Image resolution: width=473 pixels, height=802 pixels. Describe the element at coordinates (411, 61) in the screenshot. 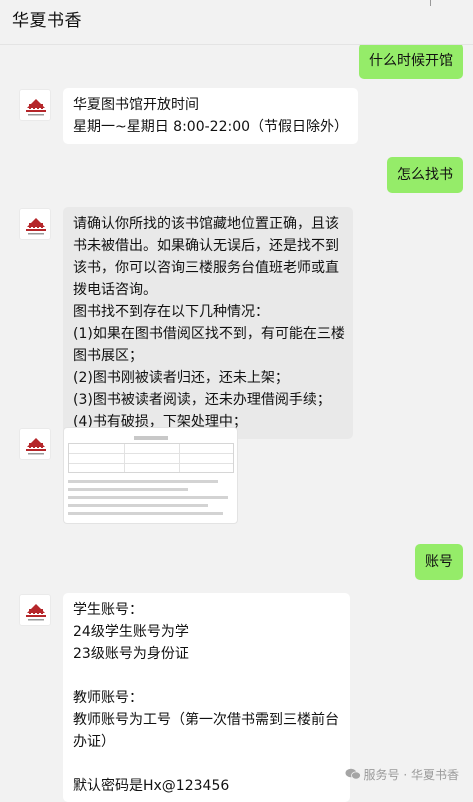

I see `user-message-opening-hours: 什么时候开馆` at that location.